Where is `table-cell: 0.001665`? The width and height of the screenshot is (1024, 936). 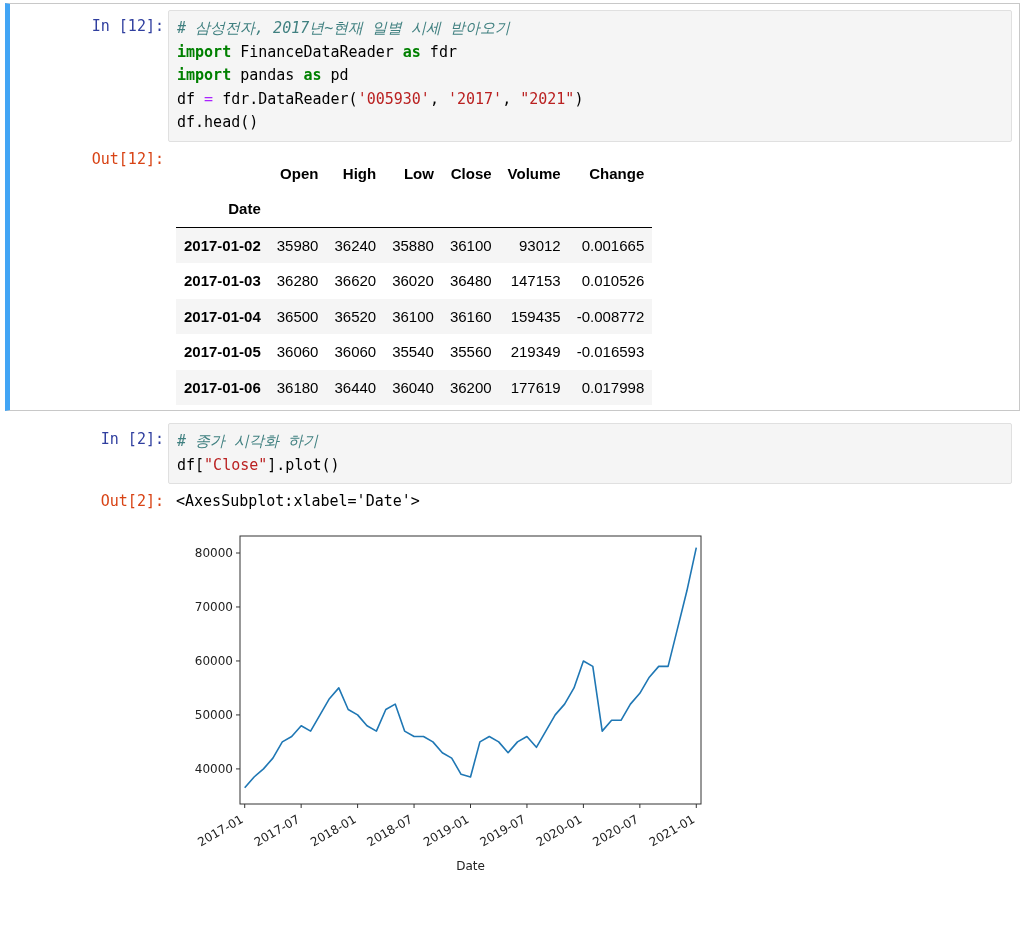
table-cell: 0.001665 is located at coordinates (610, 245).